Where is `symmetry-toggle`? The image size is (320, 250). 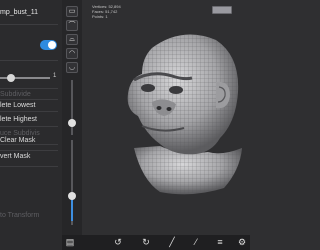 symmetry-toggle is located at coordinates (48, 45).